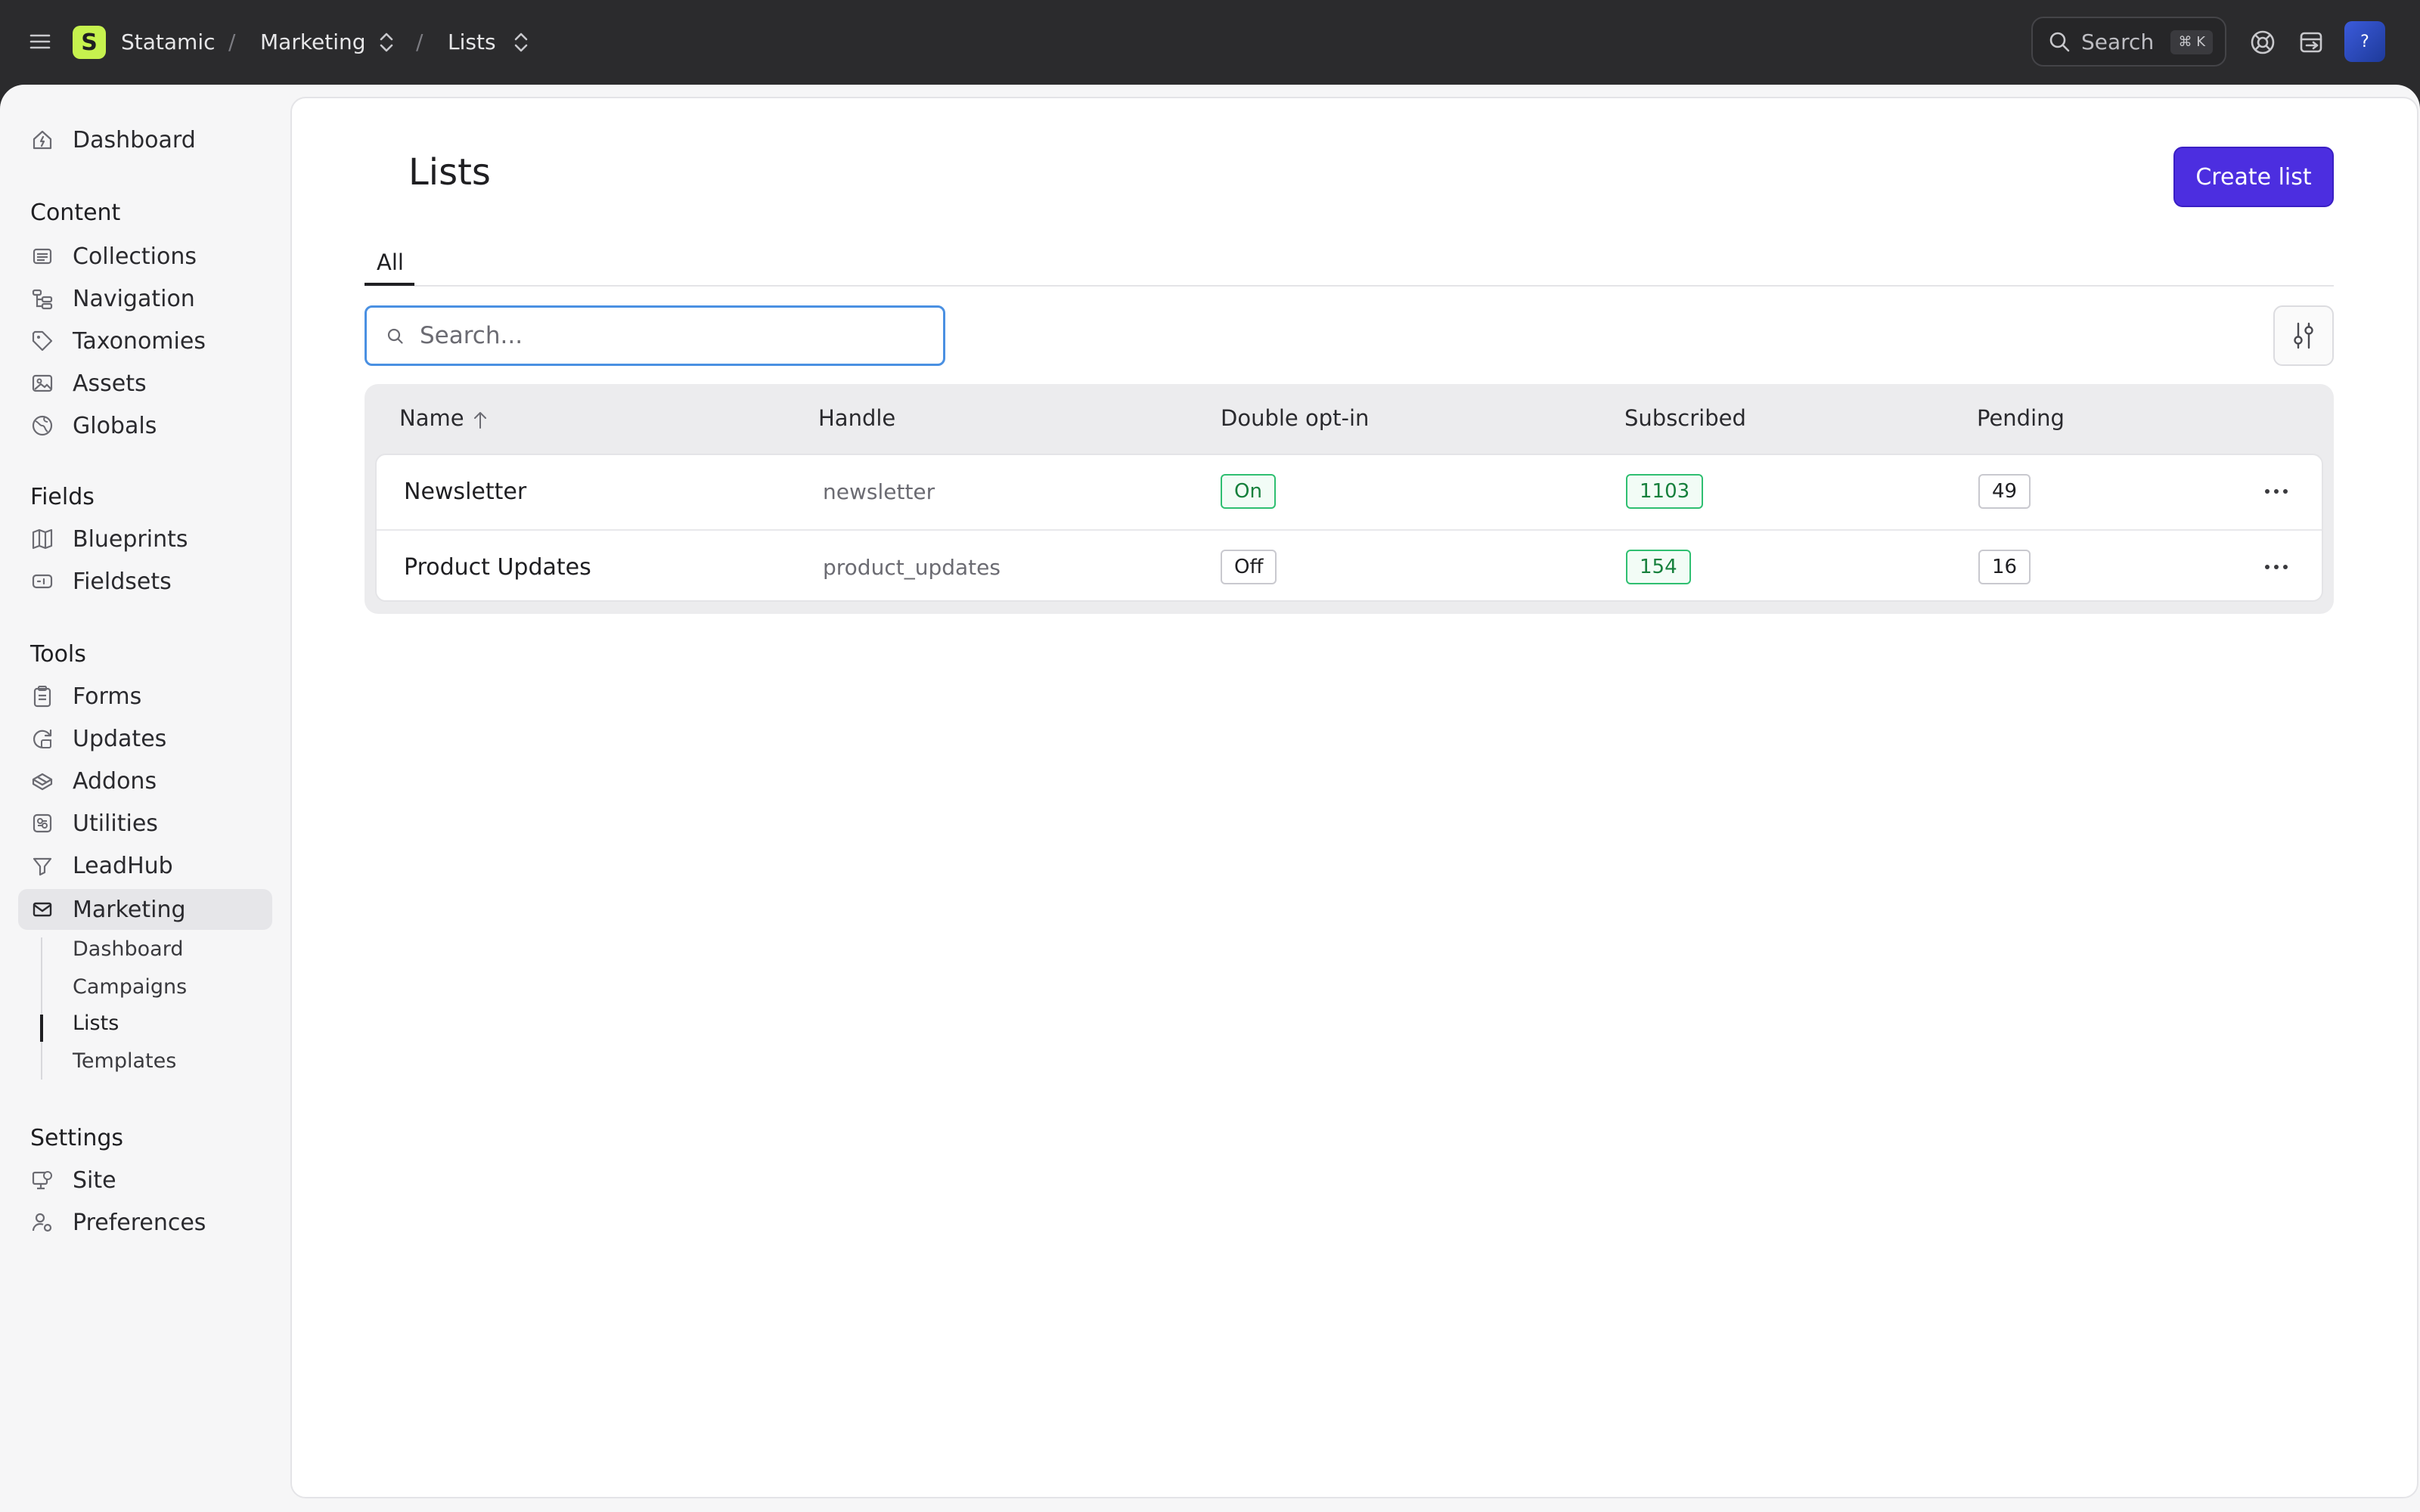  I want to click on submenu-item-templates: Templates, so click(124, 1061).